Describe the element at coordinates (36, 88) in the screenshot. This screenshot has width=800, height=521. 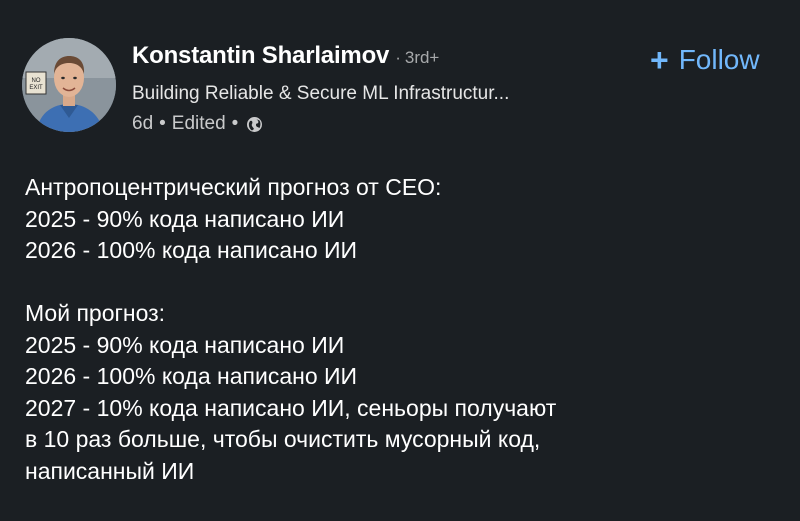
I see `avatar-sign-text-2: EXIT` at that location.